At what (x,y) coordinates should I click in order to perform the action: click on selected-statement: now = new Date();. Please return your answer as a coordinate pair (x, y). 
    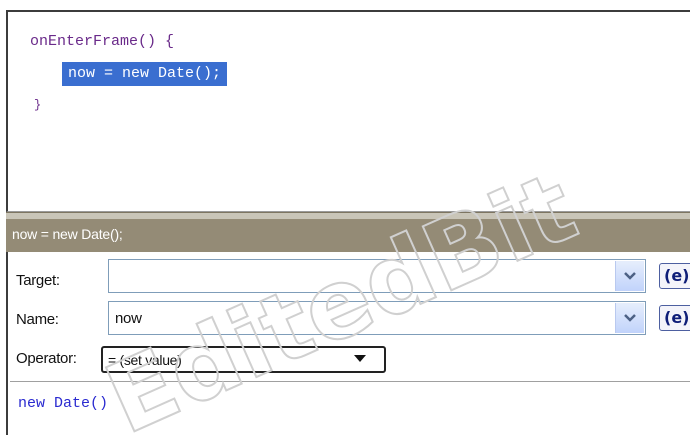
    Looking at the image, I should click on (145, 74).